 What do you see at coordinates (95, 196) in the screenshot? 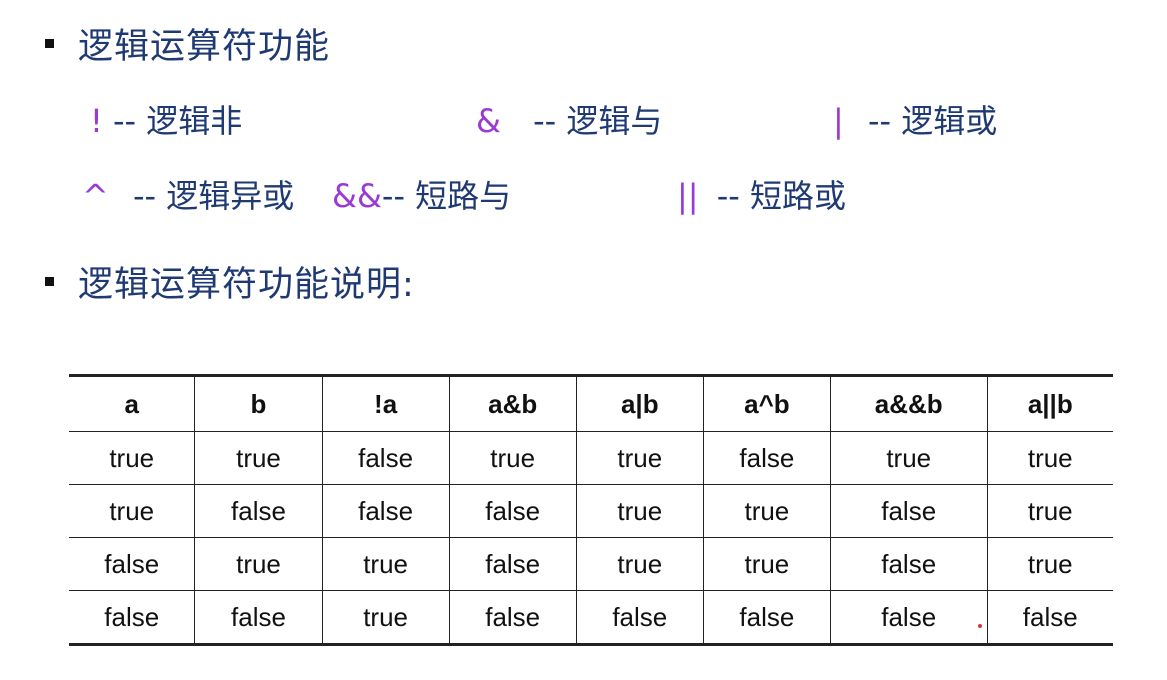
I see `operator-symbol: ^` at bounding box center [95, 196].